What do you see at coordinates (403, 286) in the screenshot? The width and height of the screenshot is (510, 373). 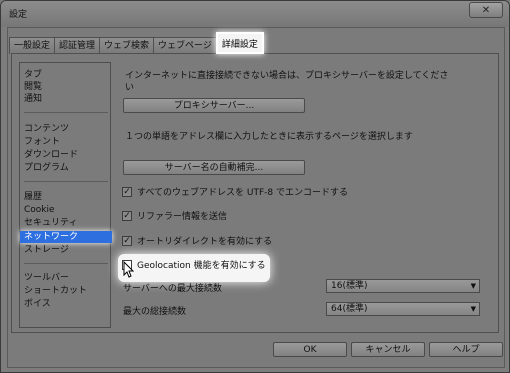 I see `max-server-connections-select: 16(標準) ▼` at bounding box center [403, 286].